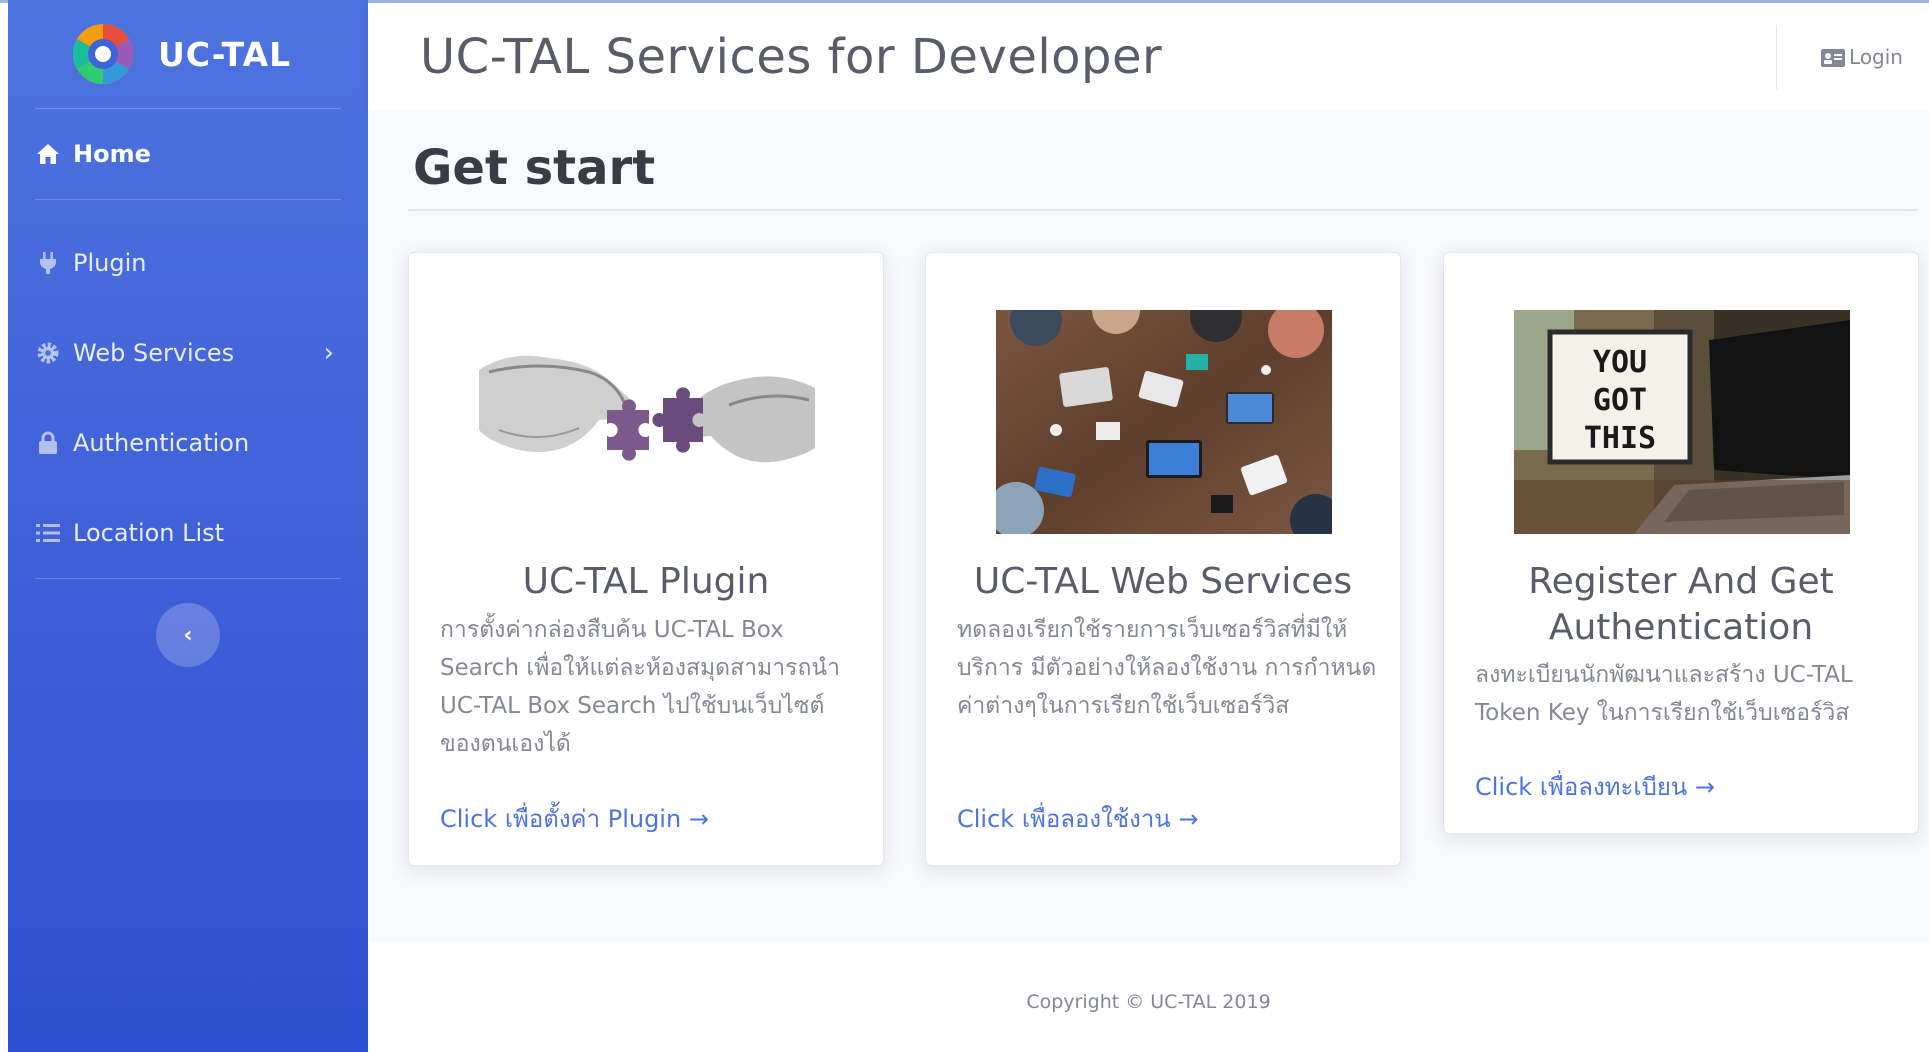  I want to click on chevron-right-icon: ›, so click(328, 353).